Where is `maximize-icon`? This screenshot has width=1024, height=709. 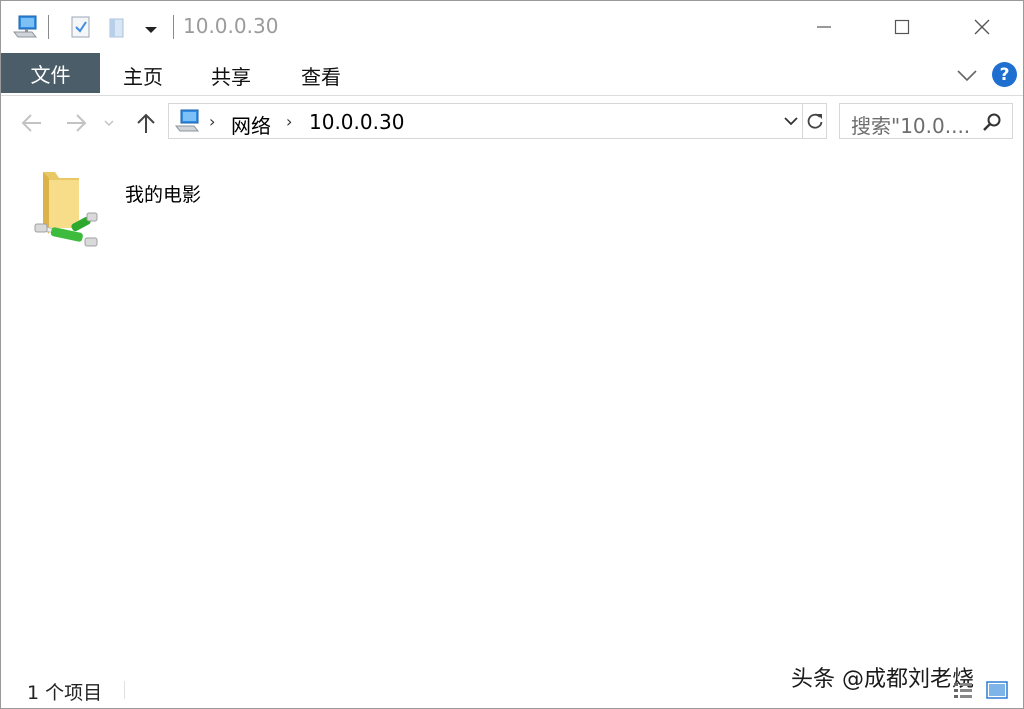
maximize-icon is located at coordinates (902, 27).